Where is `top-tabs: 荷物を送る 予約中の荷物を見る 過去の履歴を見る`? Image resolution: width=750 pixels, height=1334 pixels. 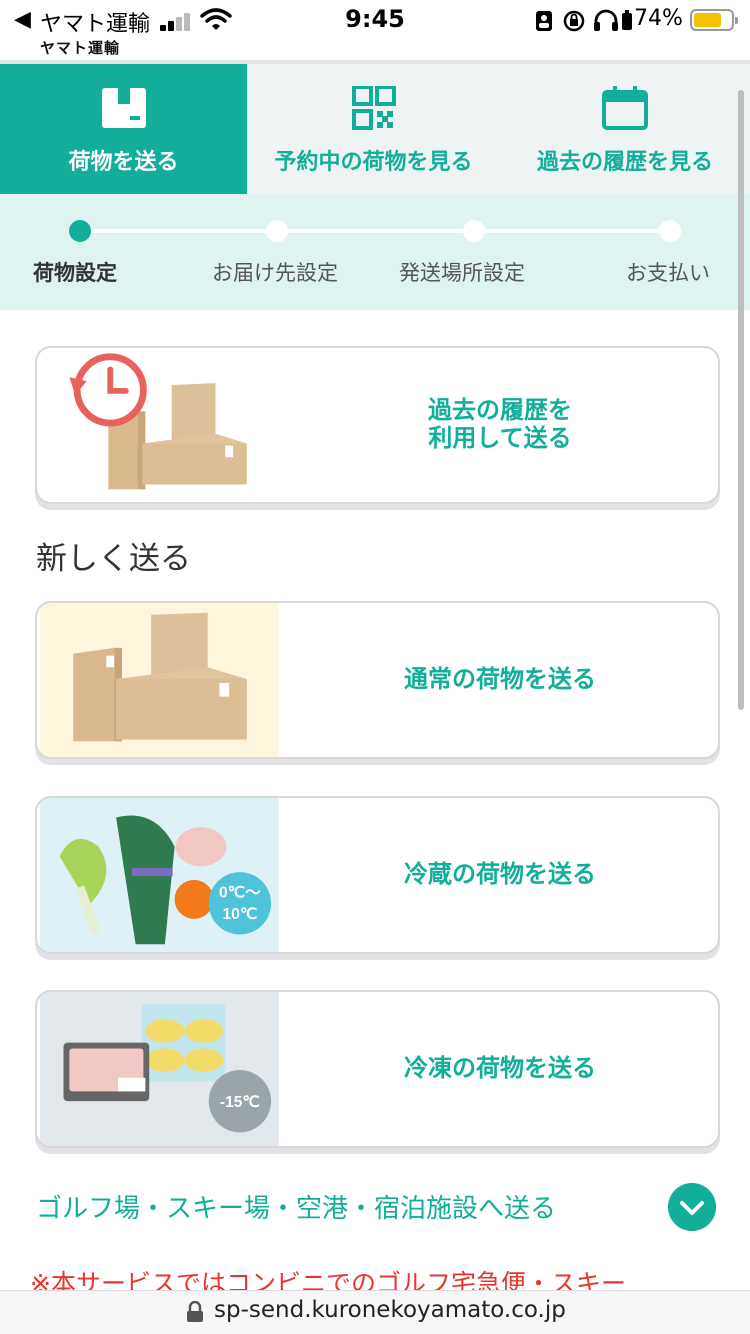 top-tabs: 荷物を送る 予約中の荷物を見る 過去の履歴を見る is located at coordinates (375, 129).